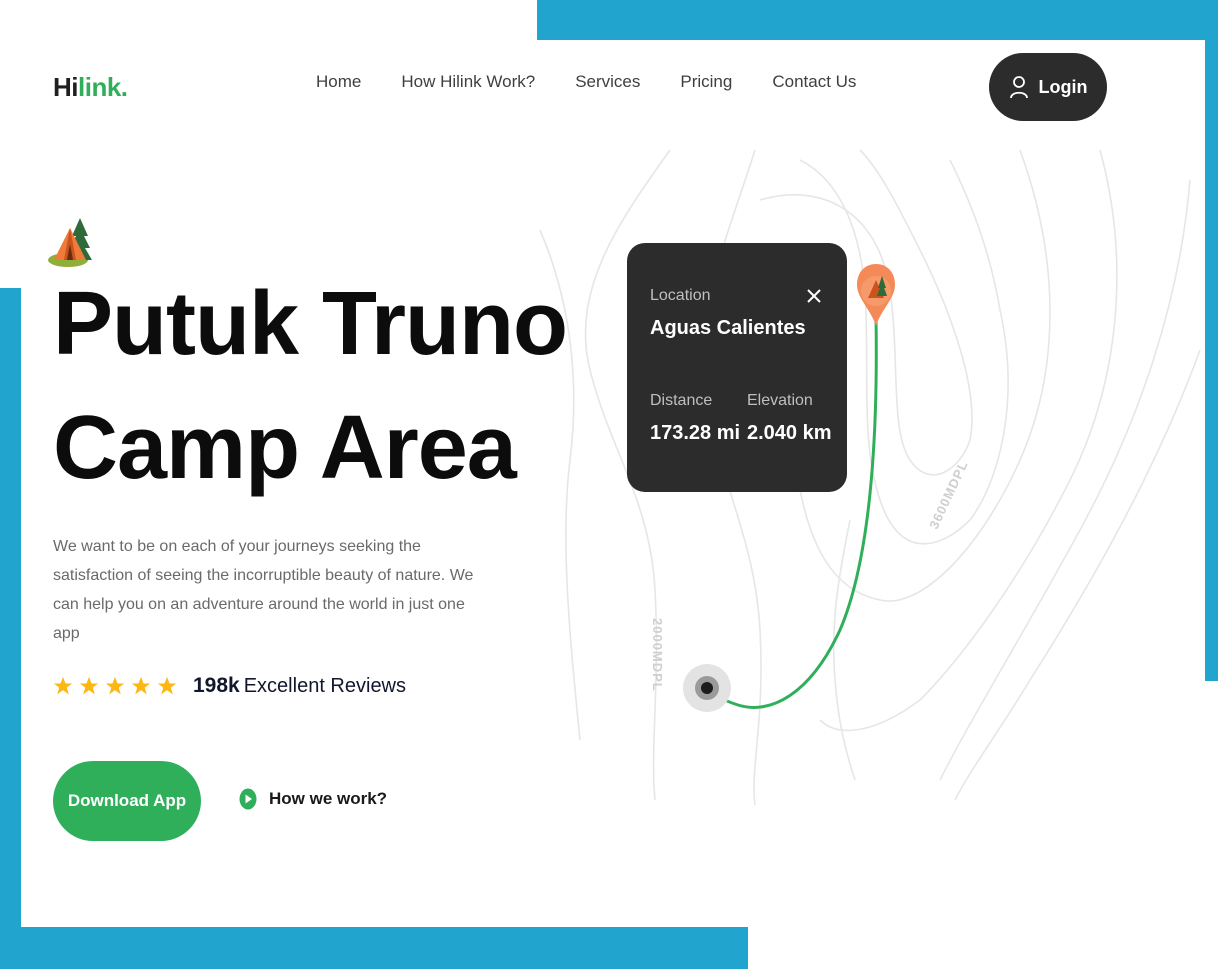 The width and height of the screenshot is (1218, 969). What do you see at coordinates (707, 688) in the screenshot?
I see `start-marker-dot` at bounding box center [707, 688].